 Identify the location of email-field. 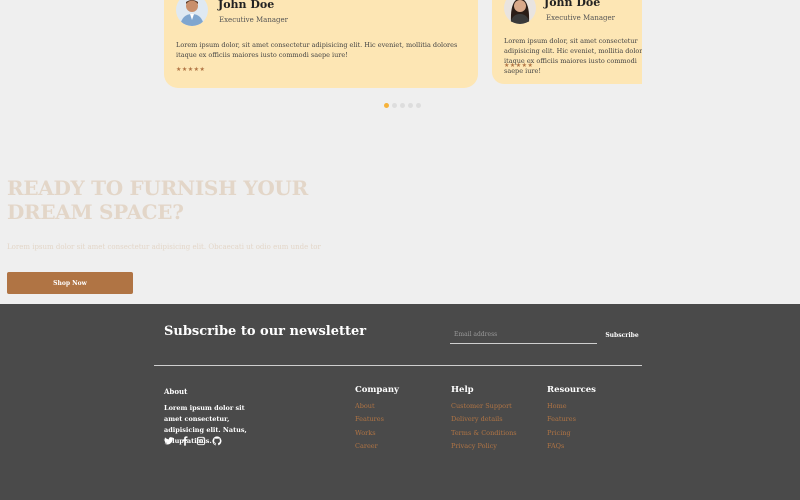
(523, 335).